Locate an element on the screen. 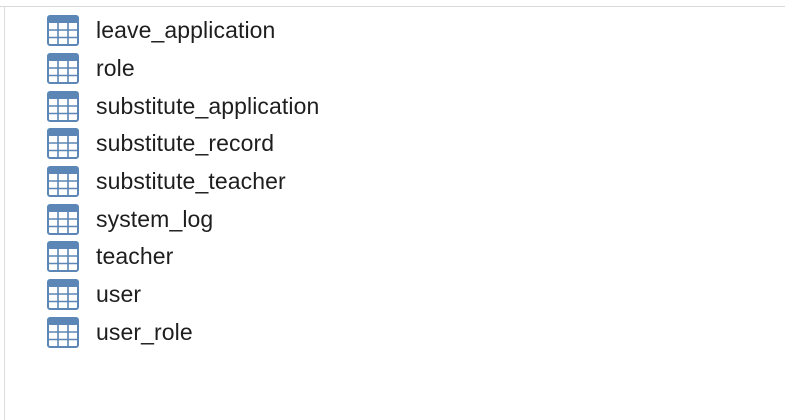  table-name-label: substitute_record is located at coordinates (185, 143).